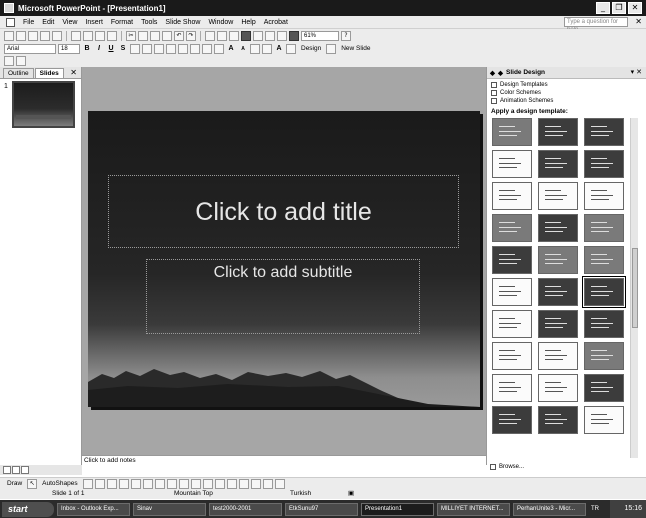 The width and height of the screenshot is (646, 518). Describe the element at coordinates (246, 35) in the screenshot. I see `insert-picture-icon` at that location.